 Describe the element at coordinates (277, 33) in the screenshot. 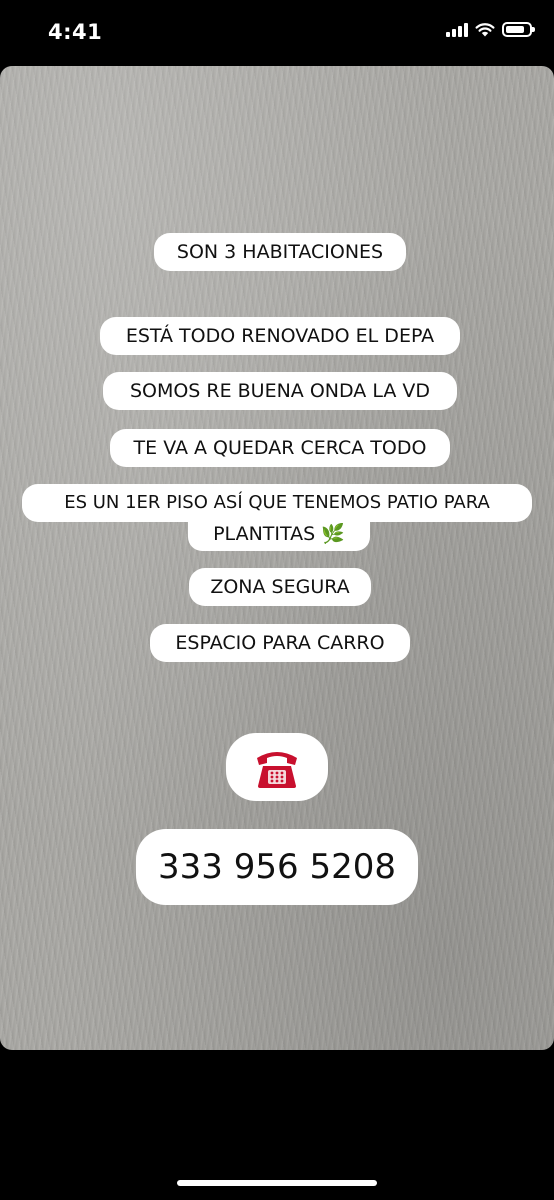

I see `status-bar: 4:41` at that location.